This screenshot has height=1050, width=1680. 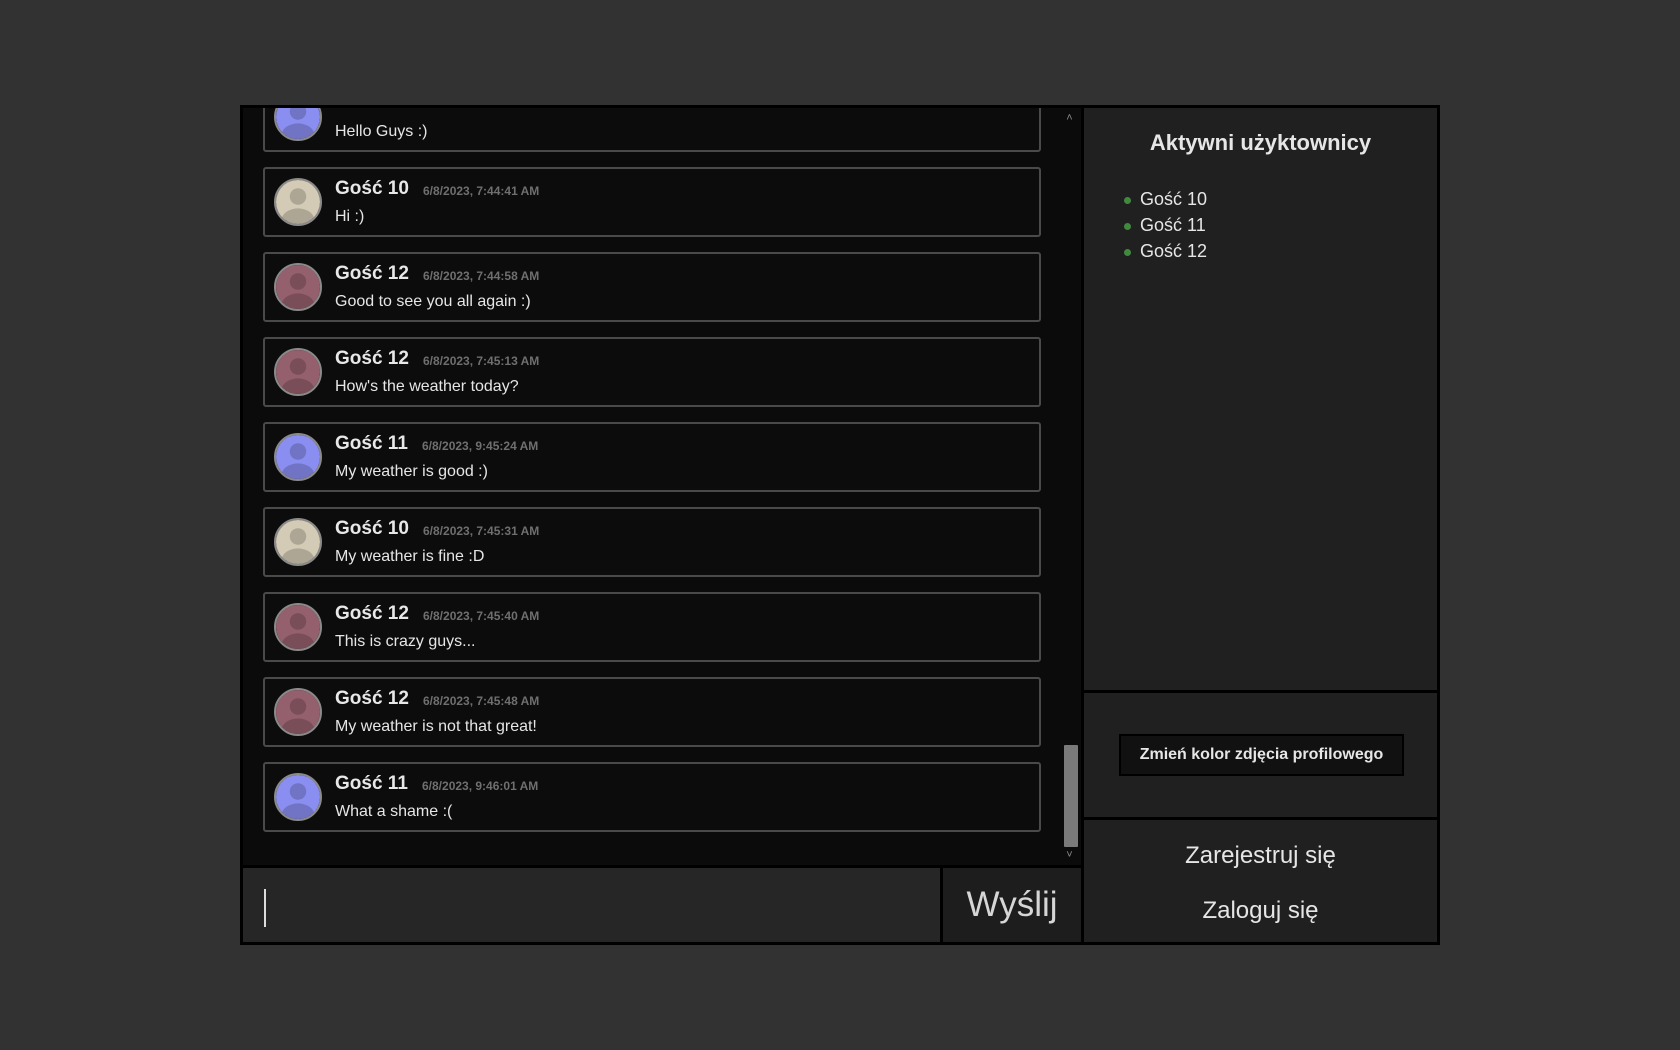 I want to click on message-text: How's the weather today?, so click(x=427, y=386).